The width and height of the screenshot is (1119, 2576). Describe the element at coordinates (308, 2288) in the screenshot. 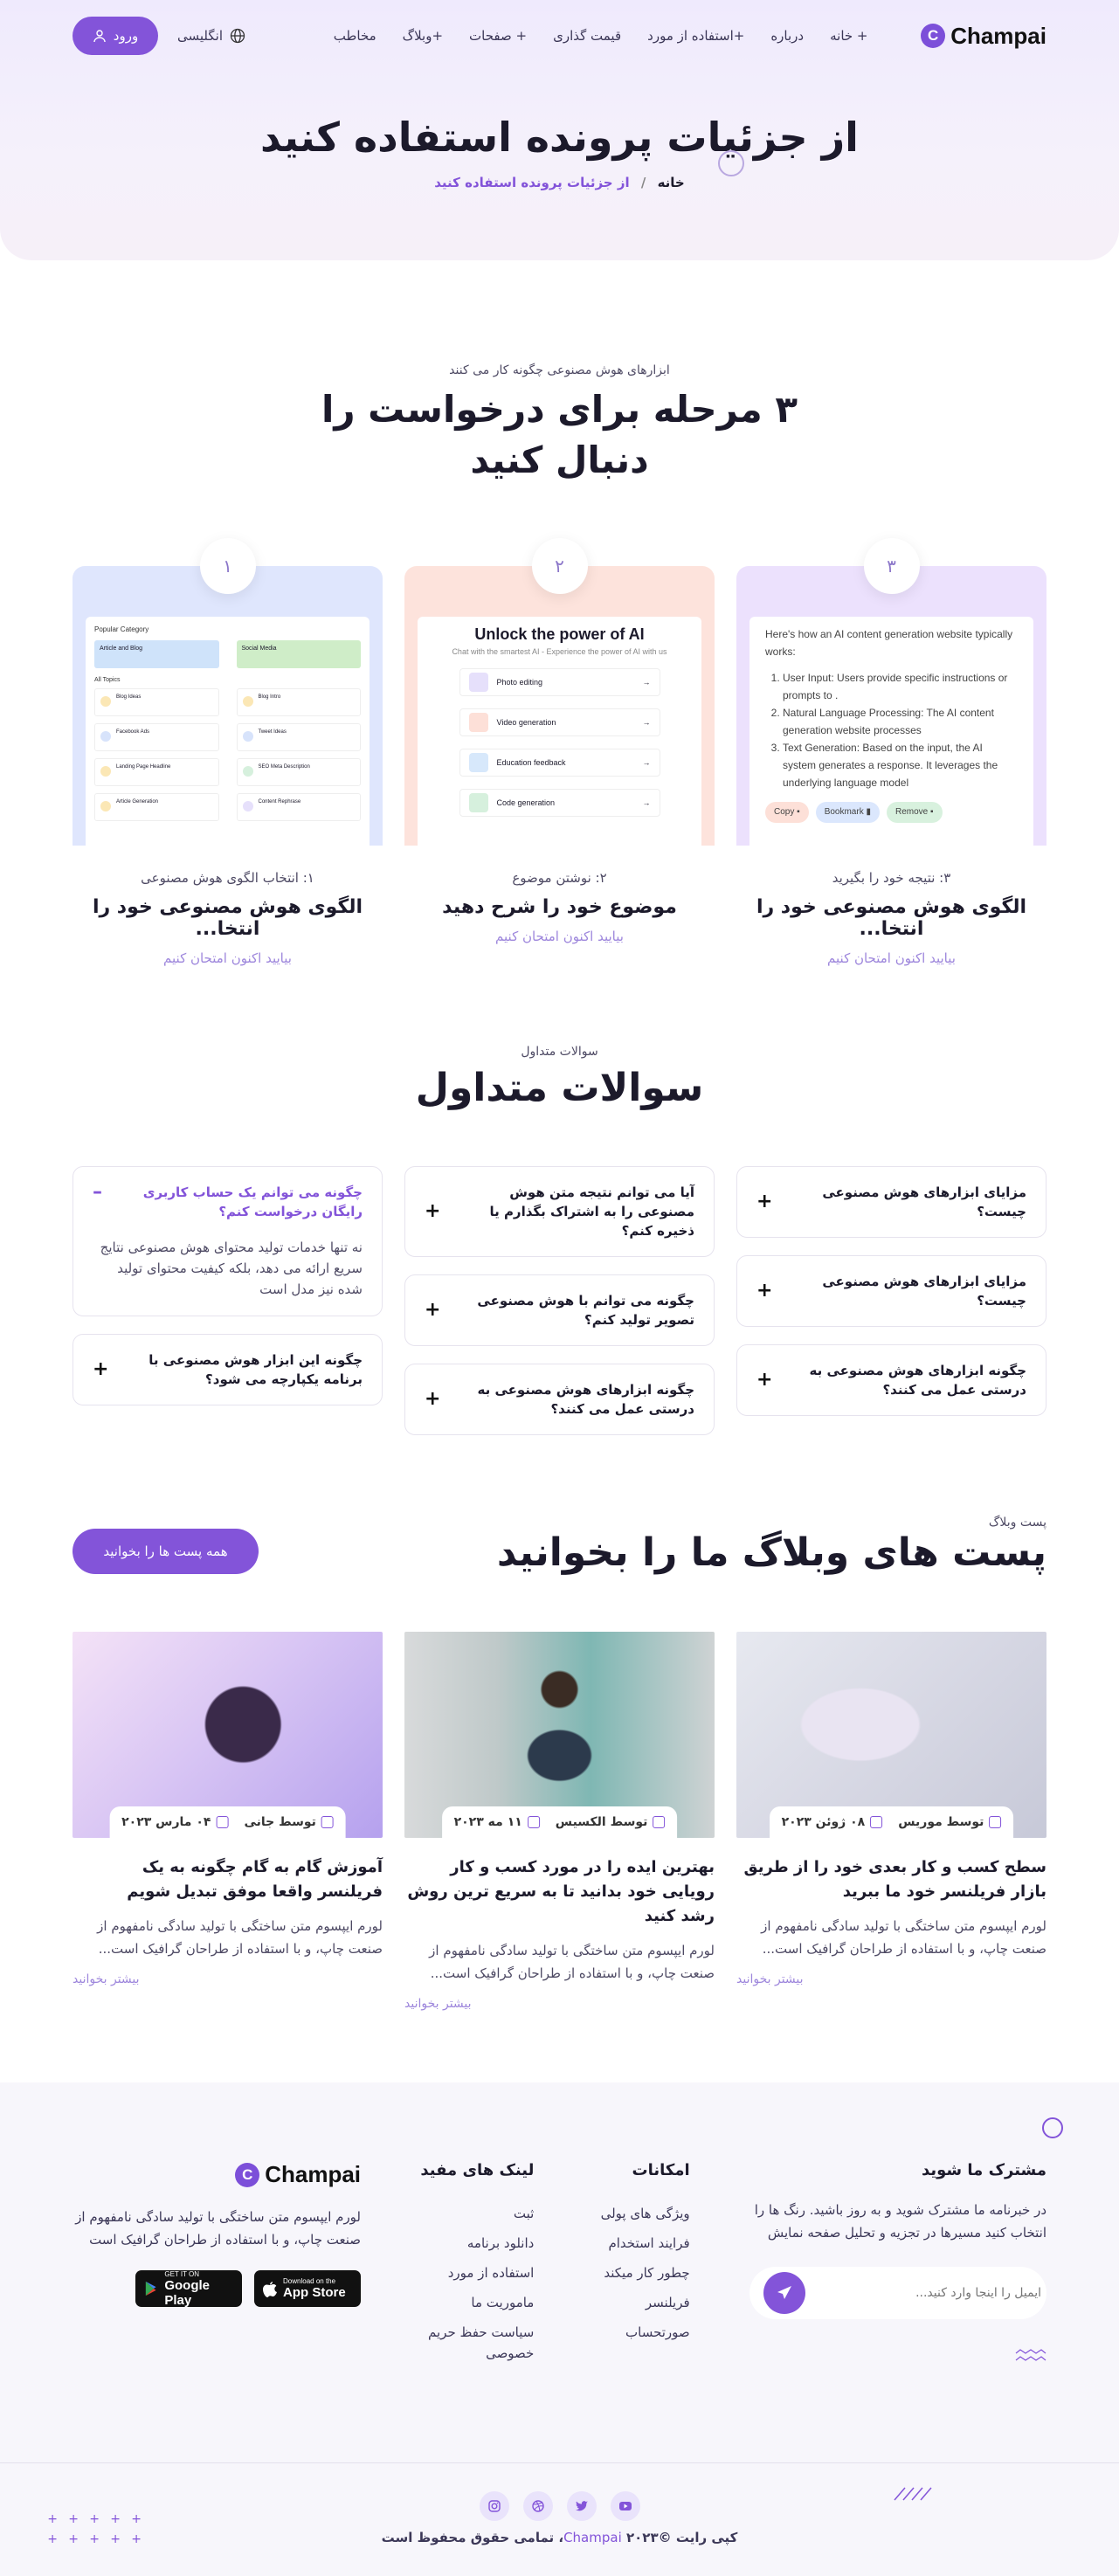

I see `app-store-button: Download on the App Store` at that location.